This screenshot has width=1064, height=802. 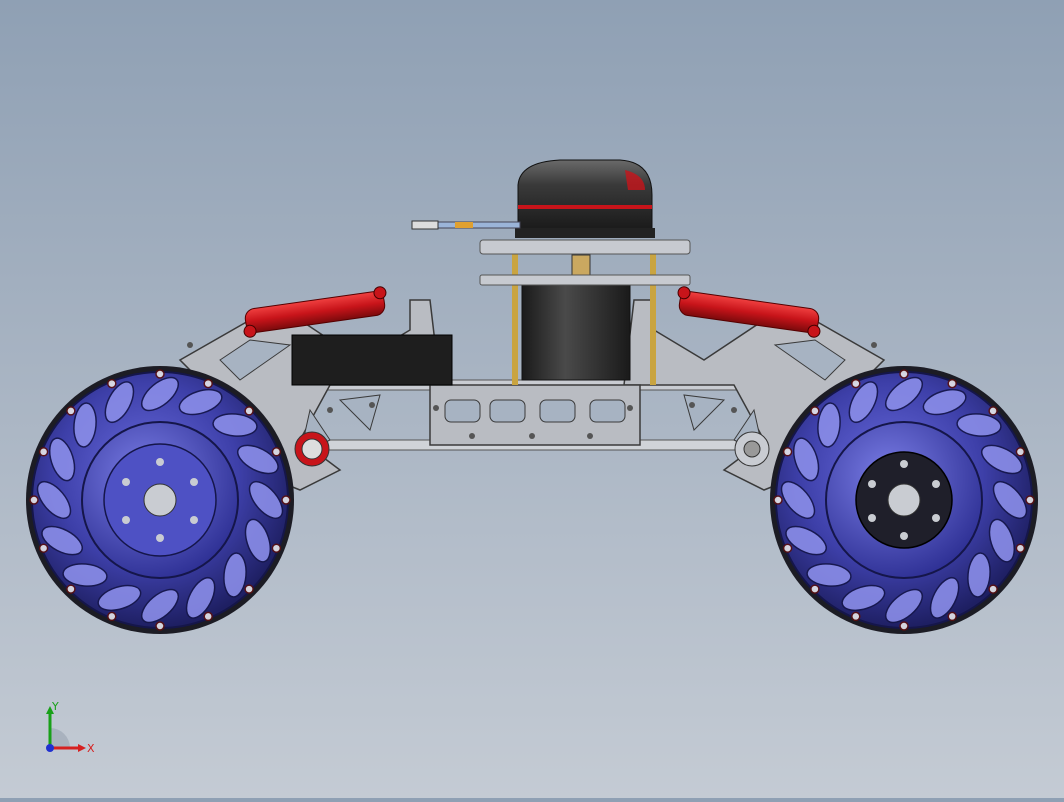 I want to click on bearing-right, so click(x=752, y=449).